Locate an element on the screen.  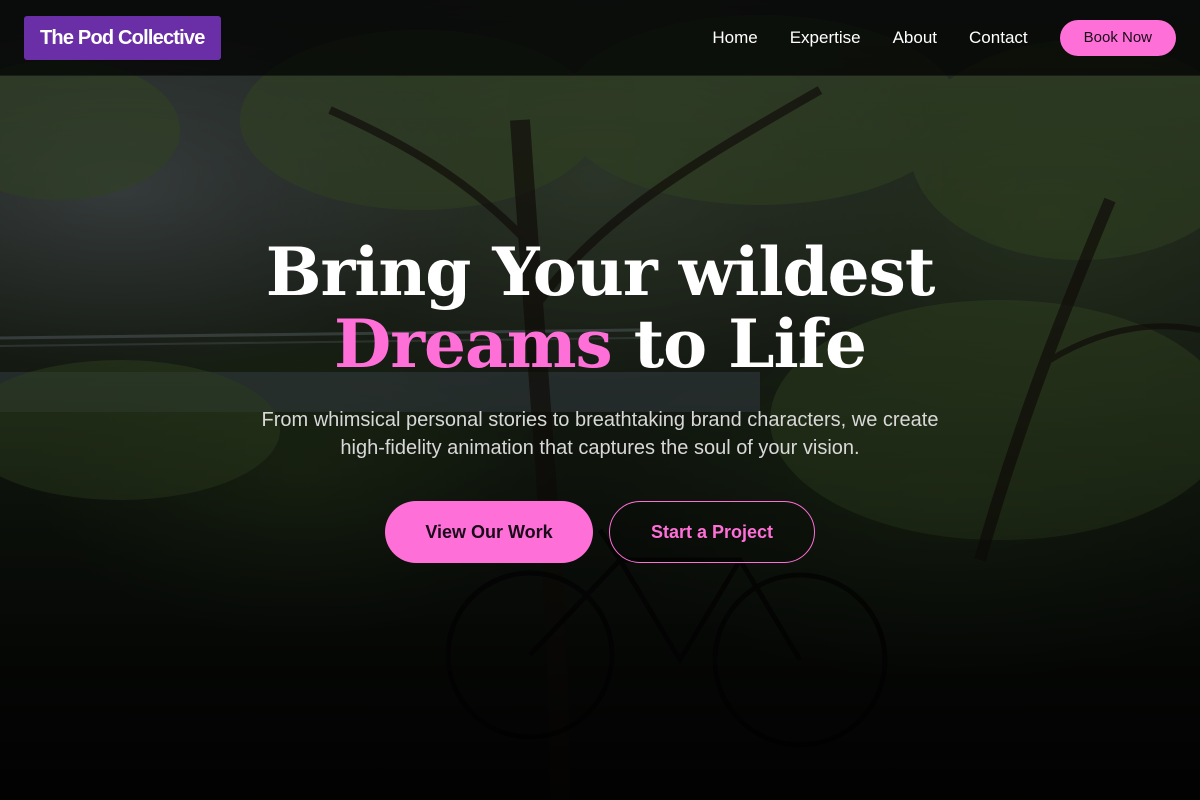
book-now-button: Book Now is located at coordinates (1117, 37).